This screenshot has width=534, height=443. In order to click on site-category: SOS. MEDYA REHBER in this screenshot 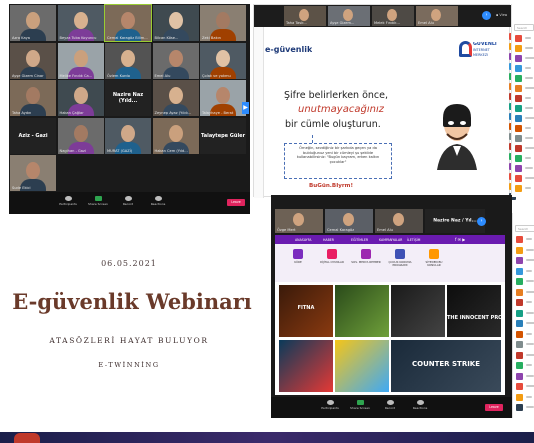, I will do `click(366, 264)`.